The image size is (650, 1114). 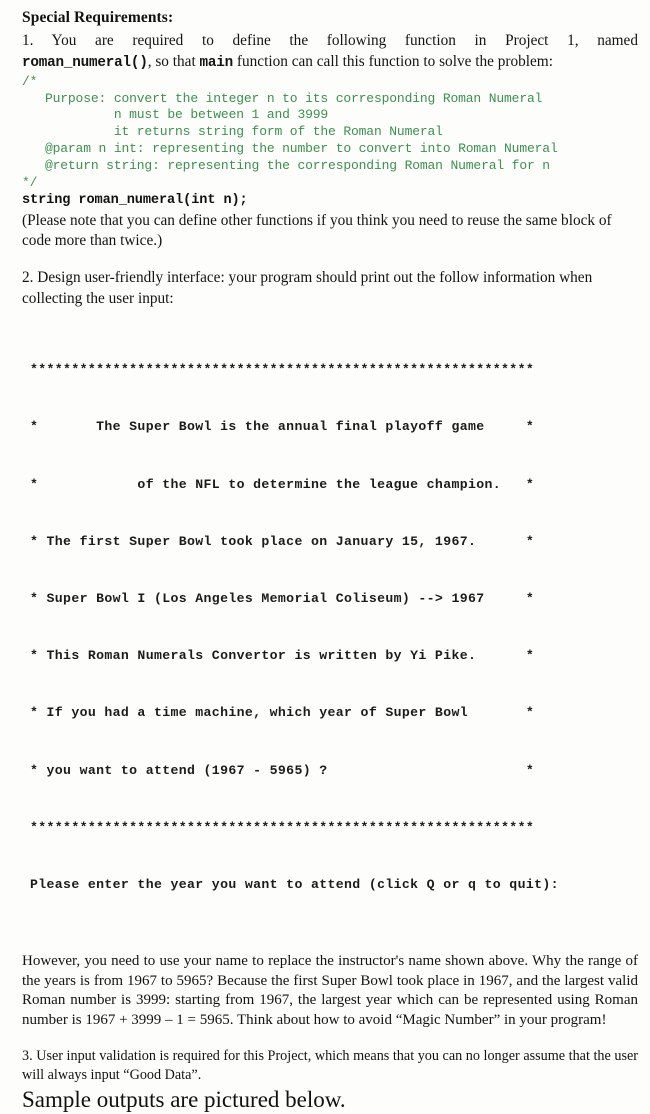 I want to click on function-name-inline-code: roman_numeral(), so click(x=85, y=62).